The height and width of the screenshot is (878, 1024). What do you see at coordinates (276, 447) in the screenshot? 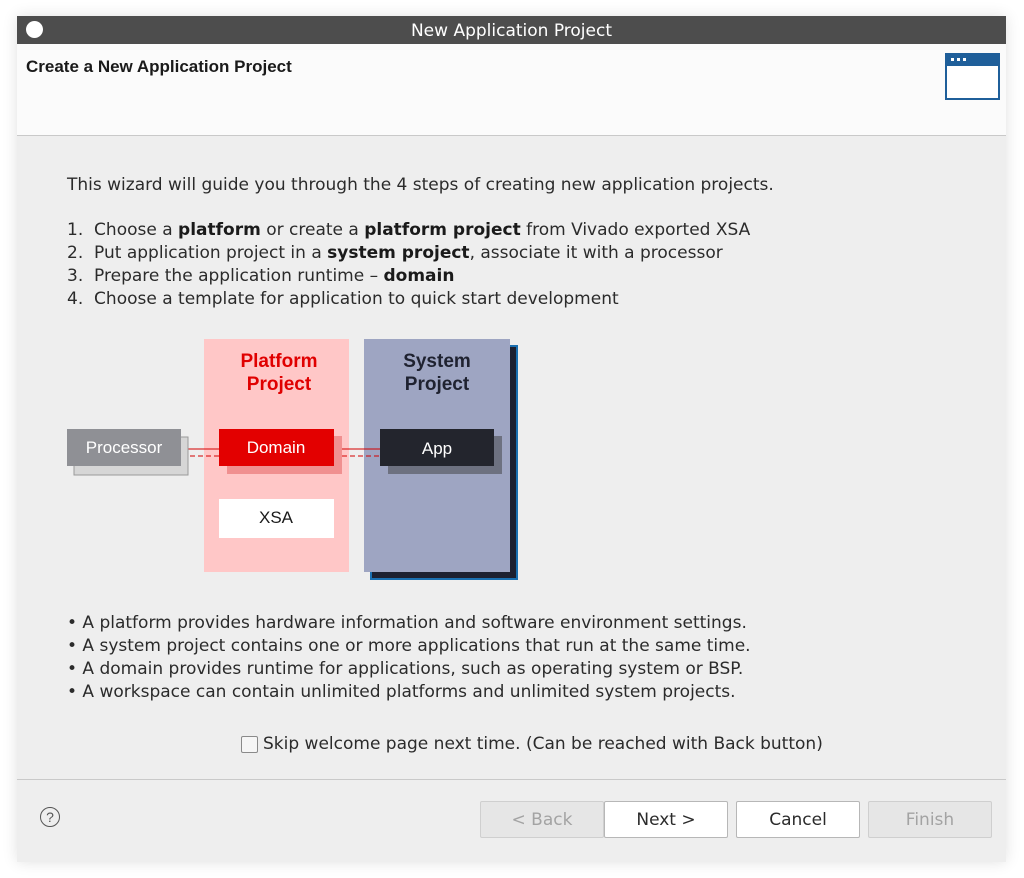
I see `domain-label: Domain` at bounding box center [276, 447].